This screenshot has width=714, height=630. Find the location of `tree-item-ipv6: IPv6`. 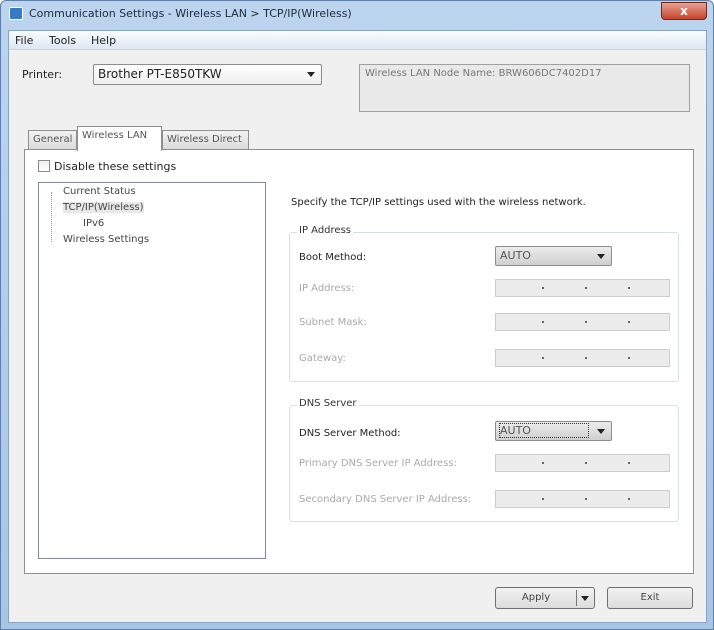

tree-item-ipv6: IPv6 is located at coordinates (93, 223).